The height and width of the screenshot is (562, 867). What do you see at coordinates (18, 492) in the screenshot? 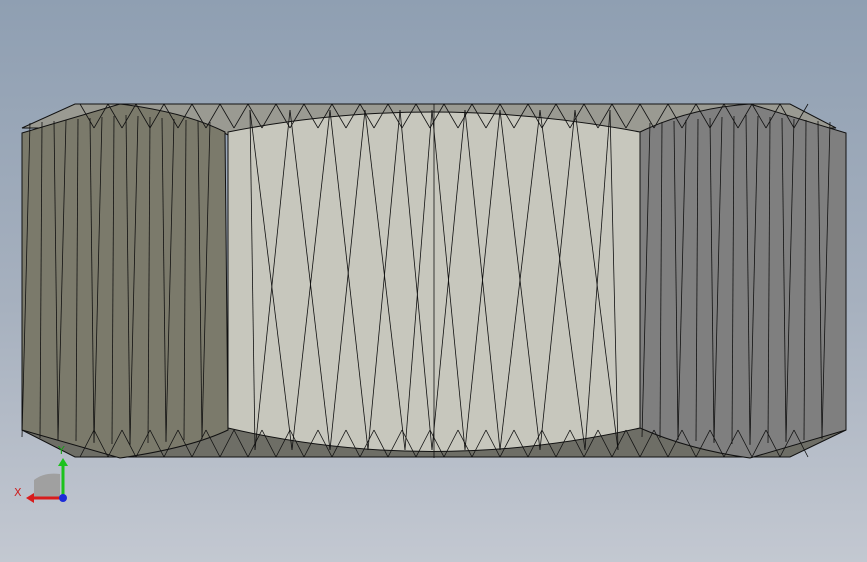
I see `x-axis-label: X` at bounding box center [18, 492].